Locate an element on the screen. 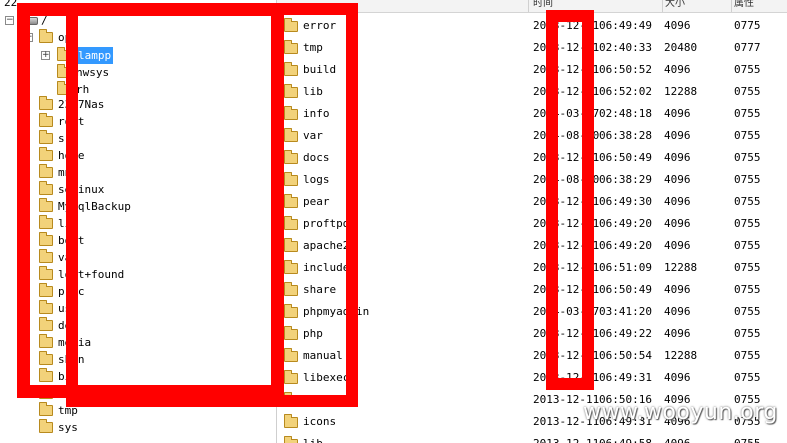 This screenshot has width=787, height=443. tree-item: mnt is located at coordinates (138, 172).